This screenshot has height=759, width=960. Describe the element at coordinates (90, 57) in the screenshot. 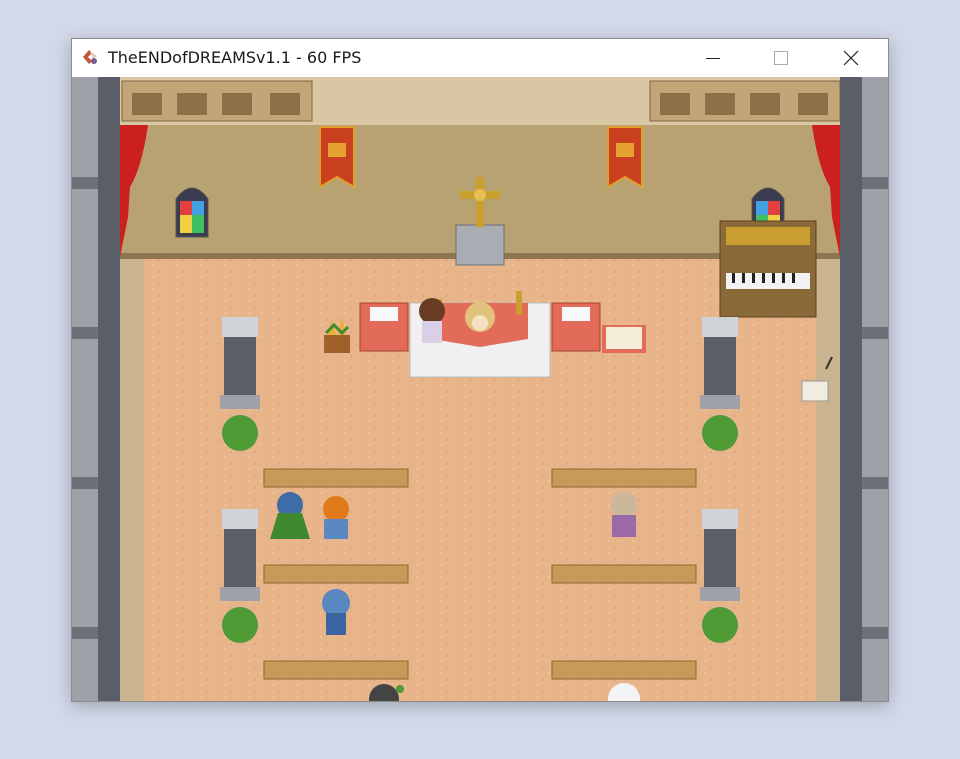

I see `game-app-icon` at that location.